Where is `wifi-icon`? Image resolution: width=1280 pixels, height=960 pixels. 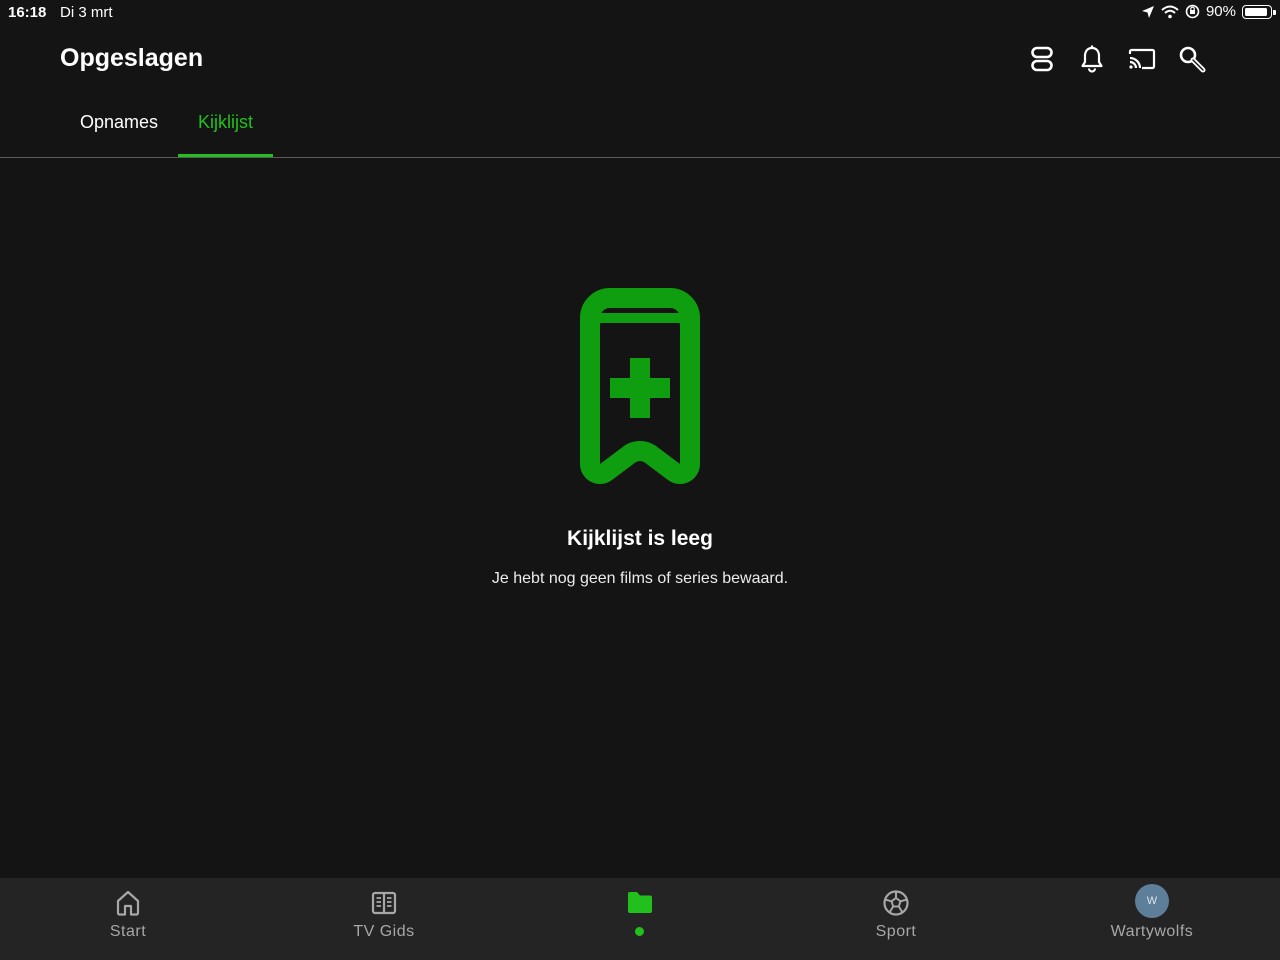
wifi-icon is located at coordinates (1170, 12).